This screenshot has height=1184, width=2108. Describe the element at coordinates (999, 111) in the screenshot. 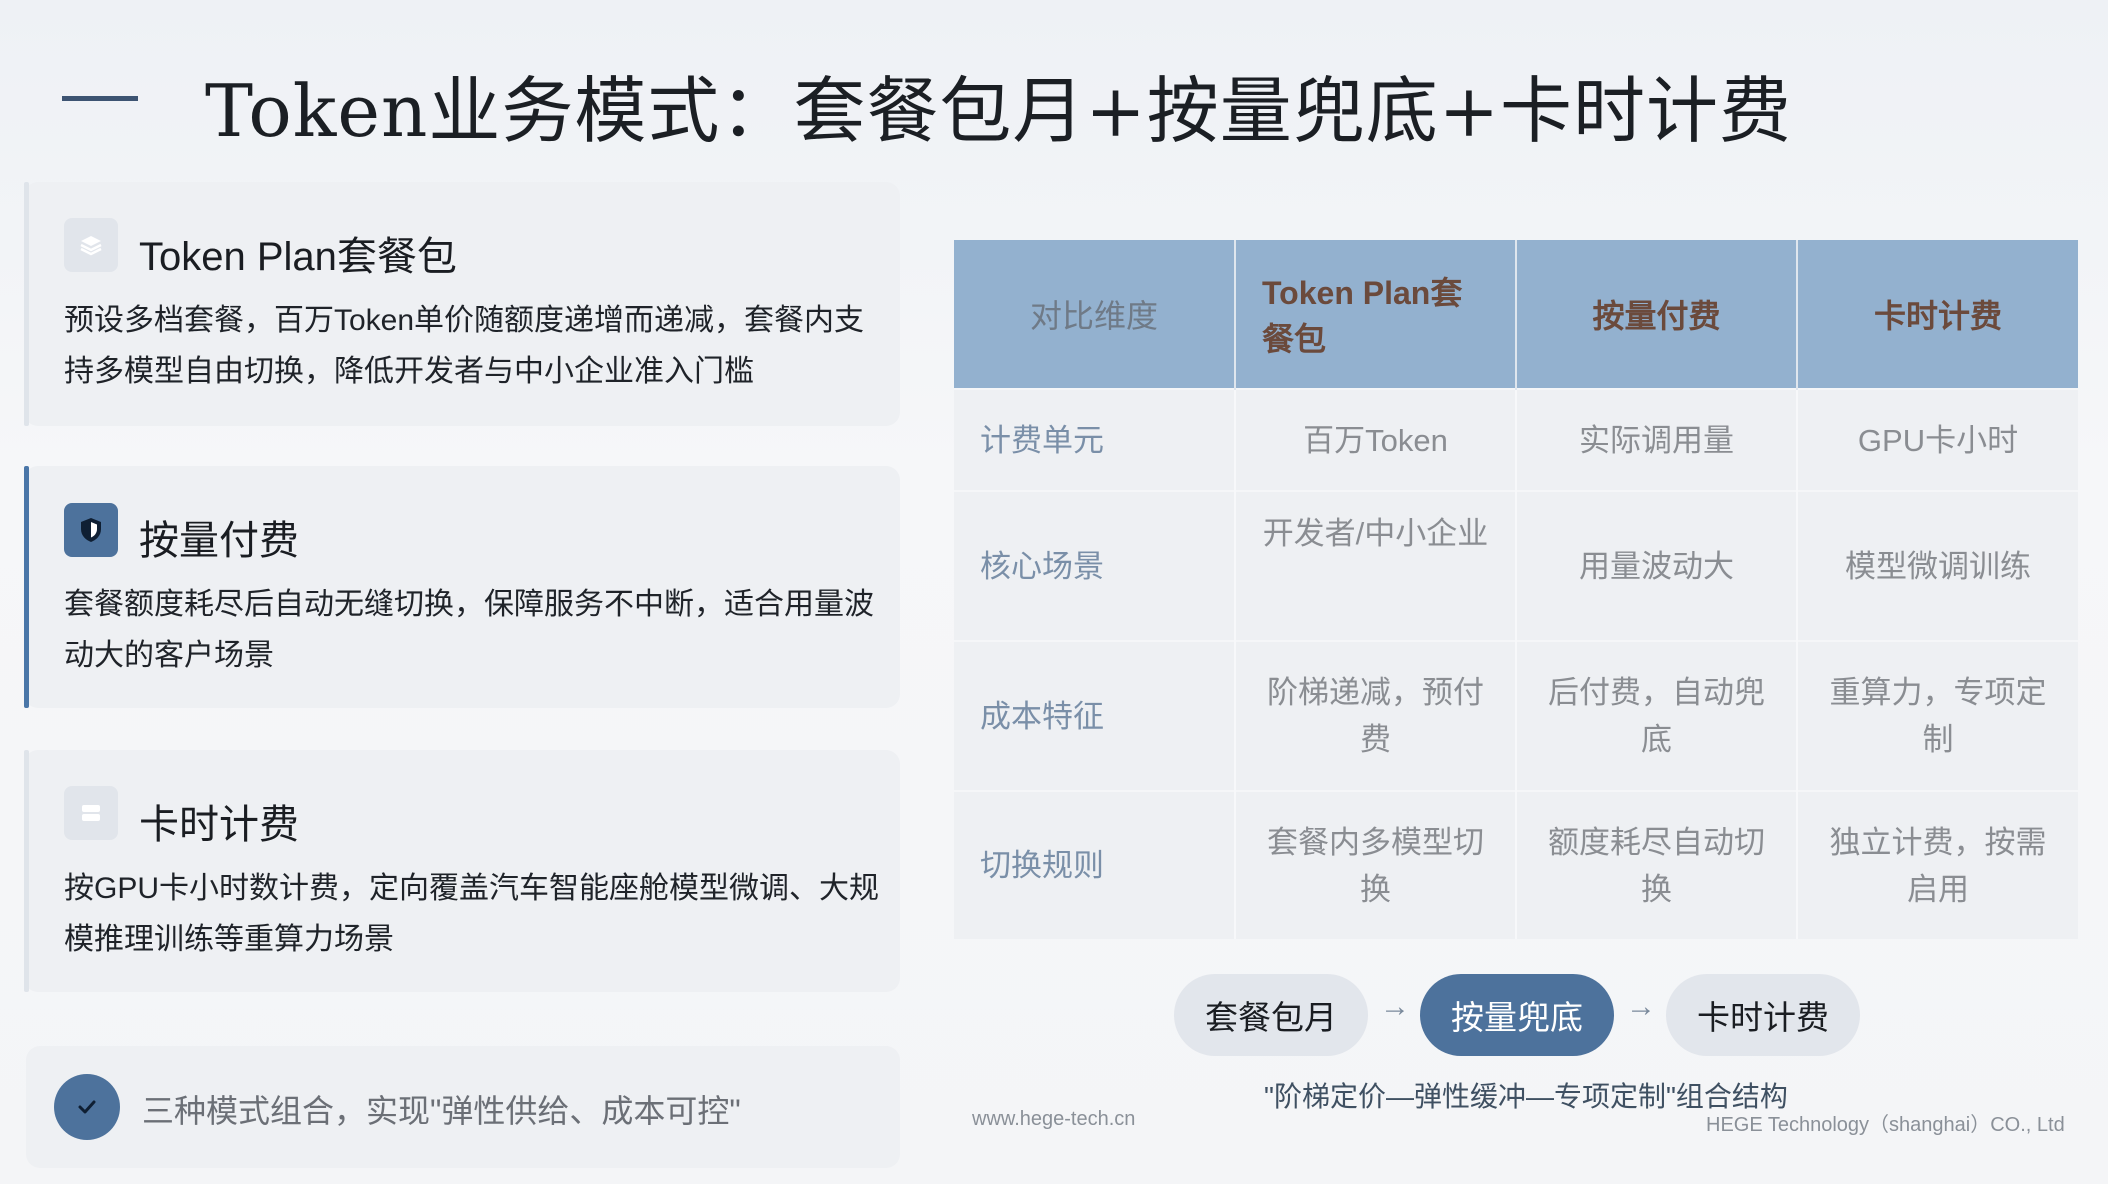

I see `page-title: Token业务模式：套餐包月+按量兜底+卡时计费` at that location.